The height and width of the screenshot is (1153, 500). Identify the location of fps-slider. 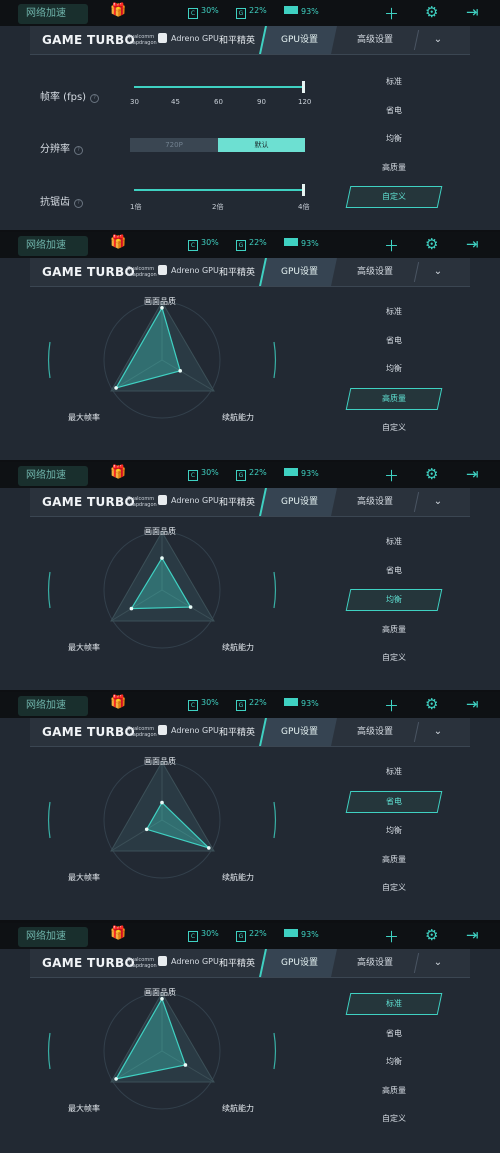
(219, 87).